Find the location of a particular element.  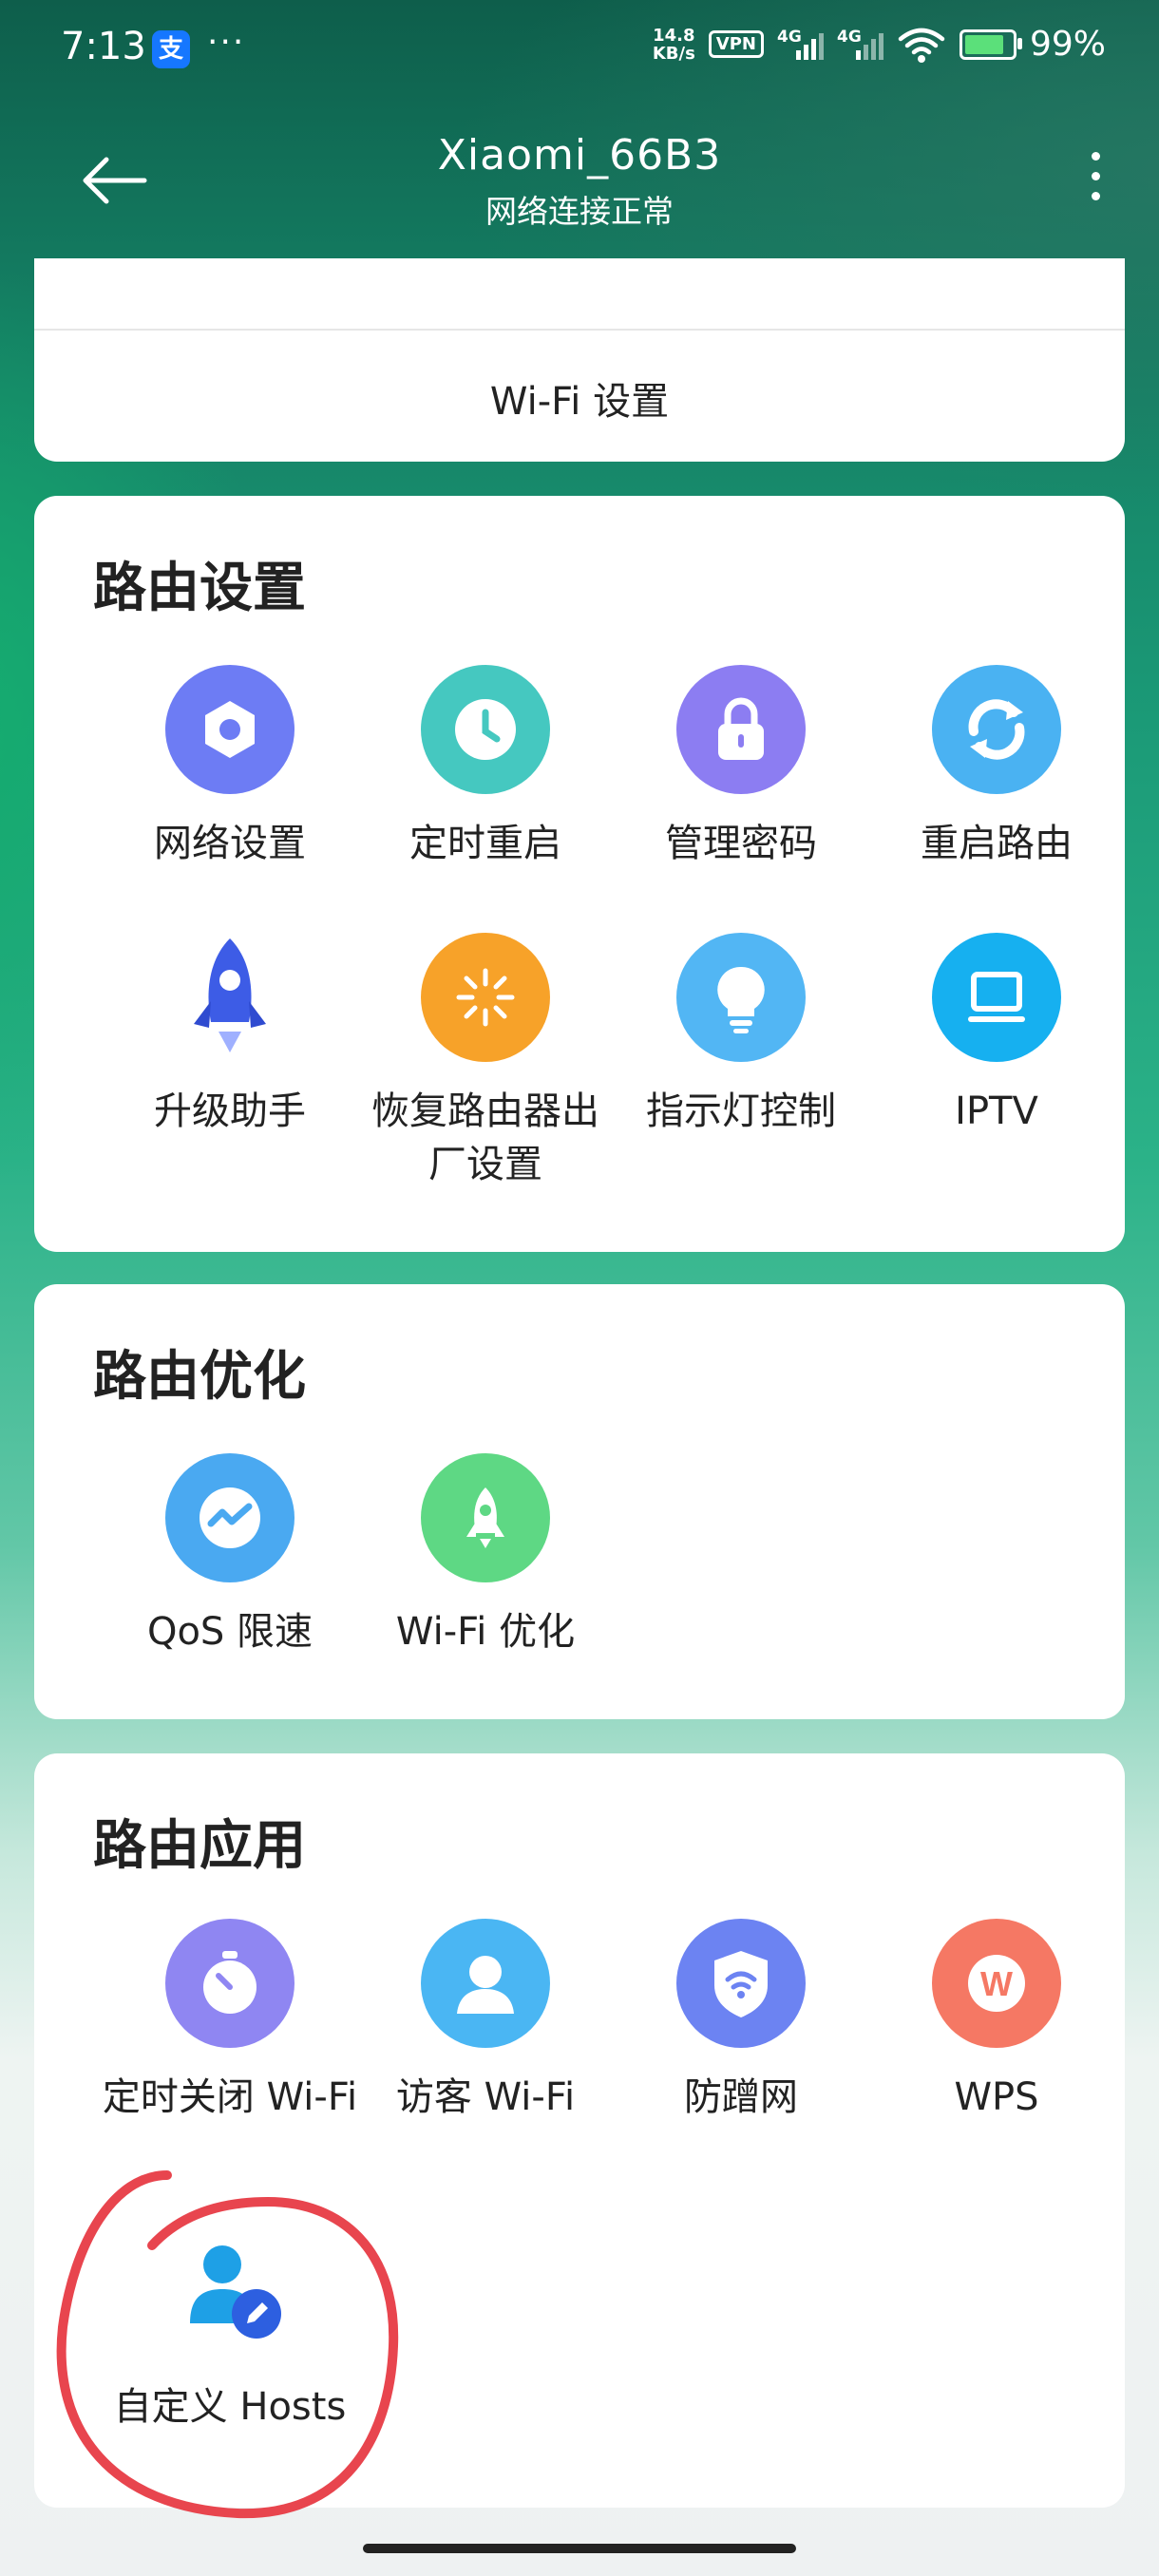

custom-hosts-item: 自定义 Hosts is located at coordinates (230, 2331).